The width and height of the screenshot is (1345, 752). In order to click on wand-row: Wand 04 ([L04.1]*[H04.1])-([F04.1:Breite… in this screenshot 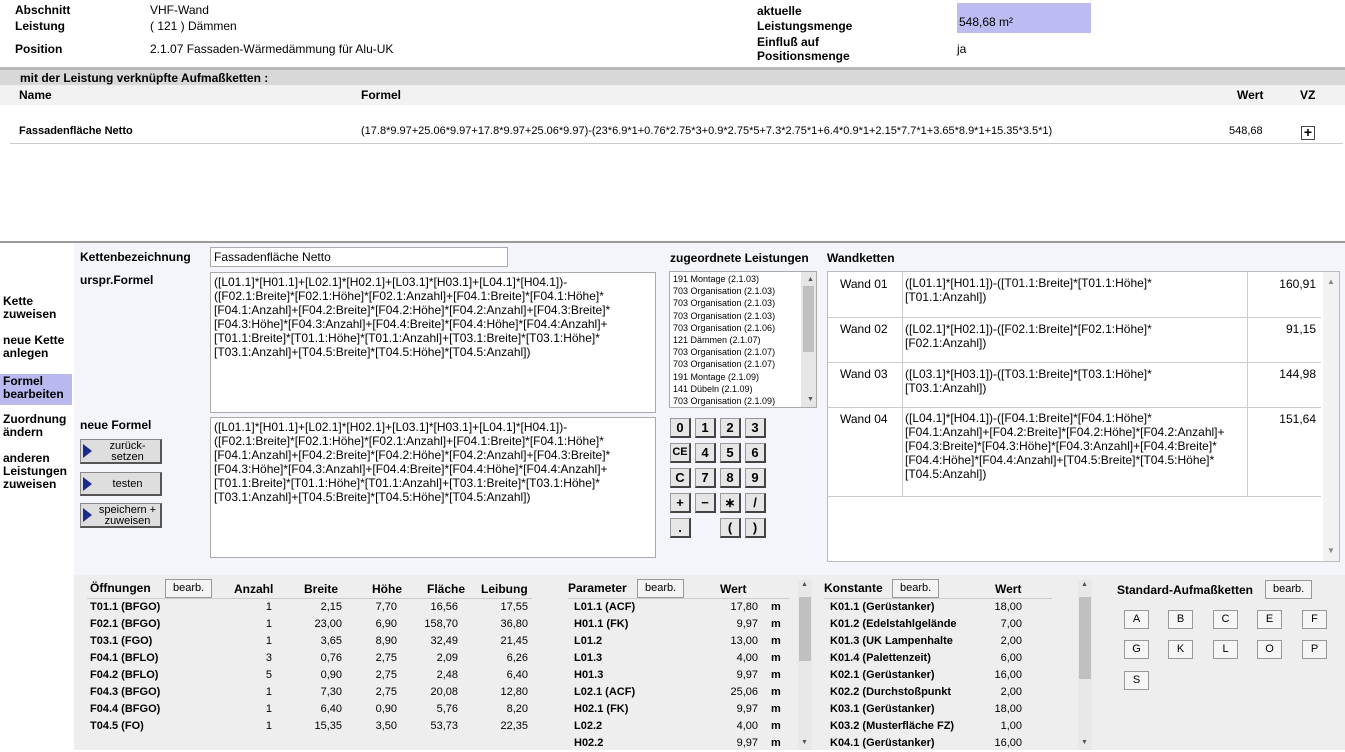, I will do `click(1074, 452)`.